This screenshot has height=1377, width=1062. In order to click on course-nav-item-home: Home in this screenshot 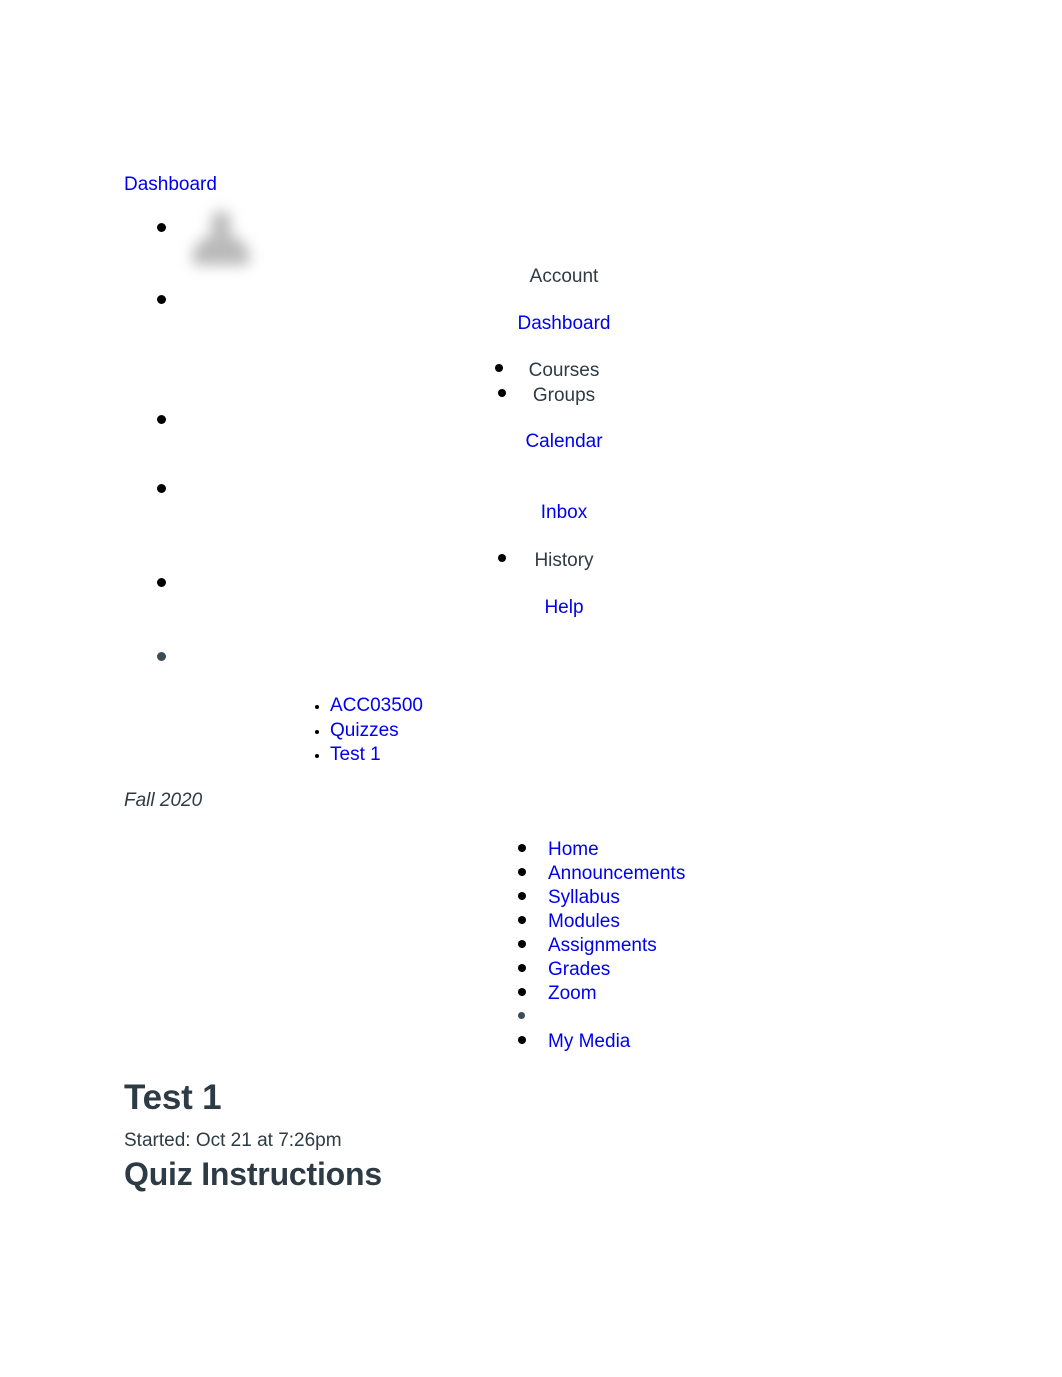, I will do `click(598, 850)`.